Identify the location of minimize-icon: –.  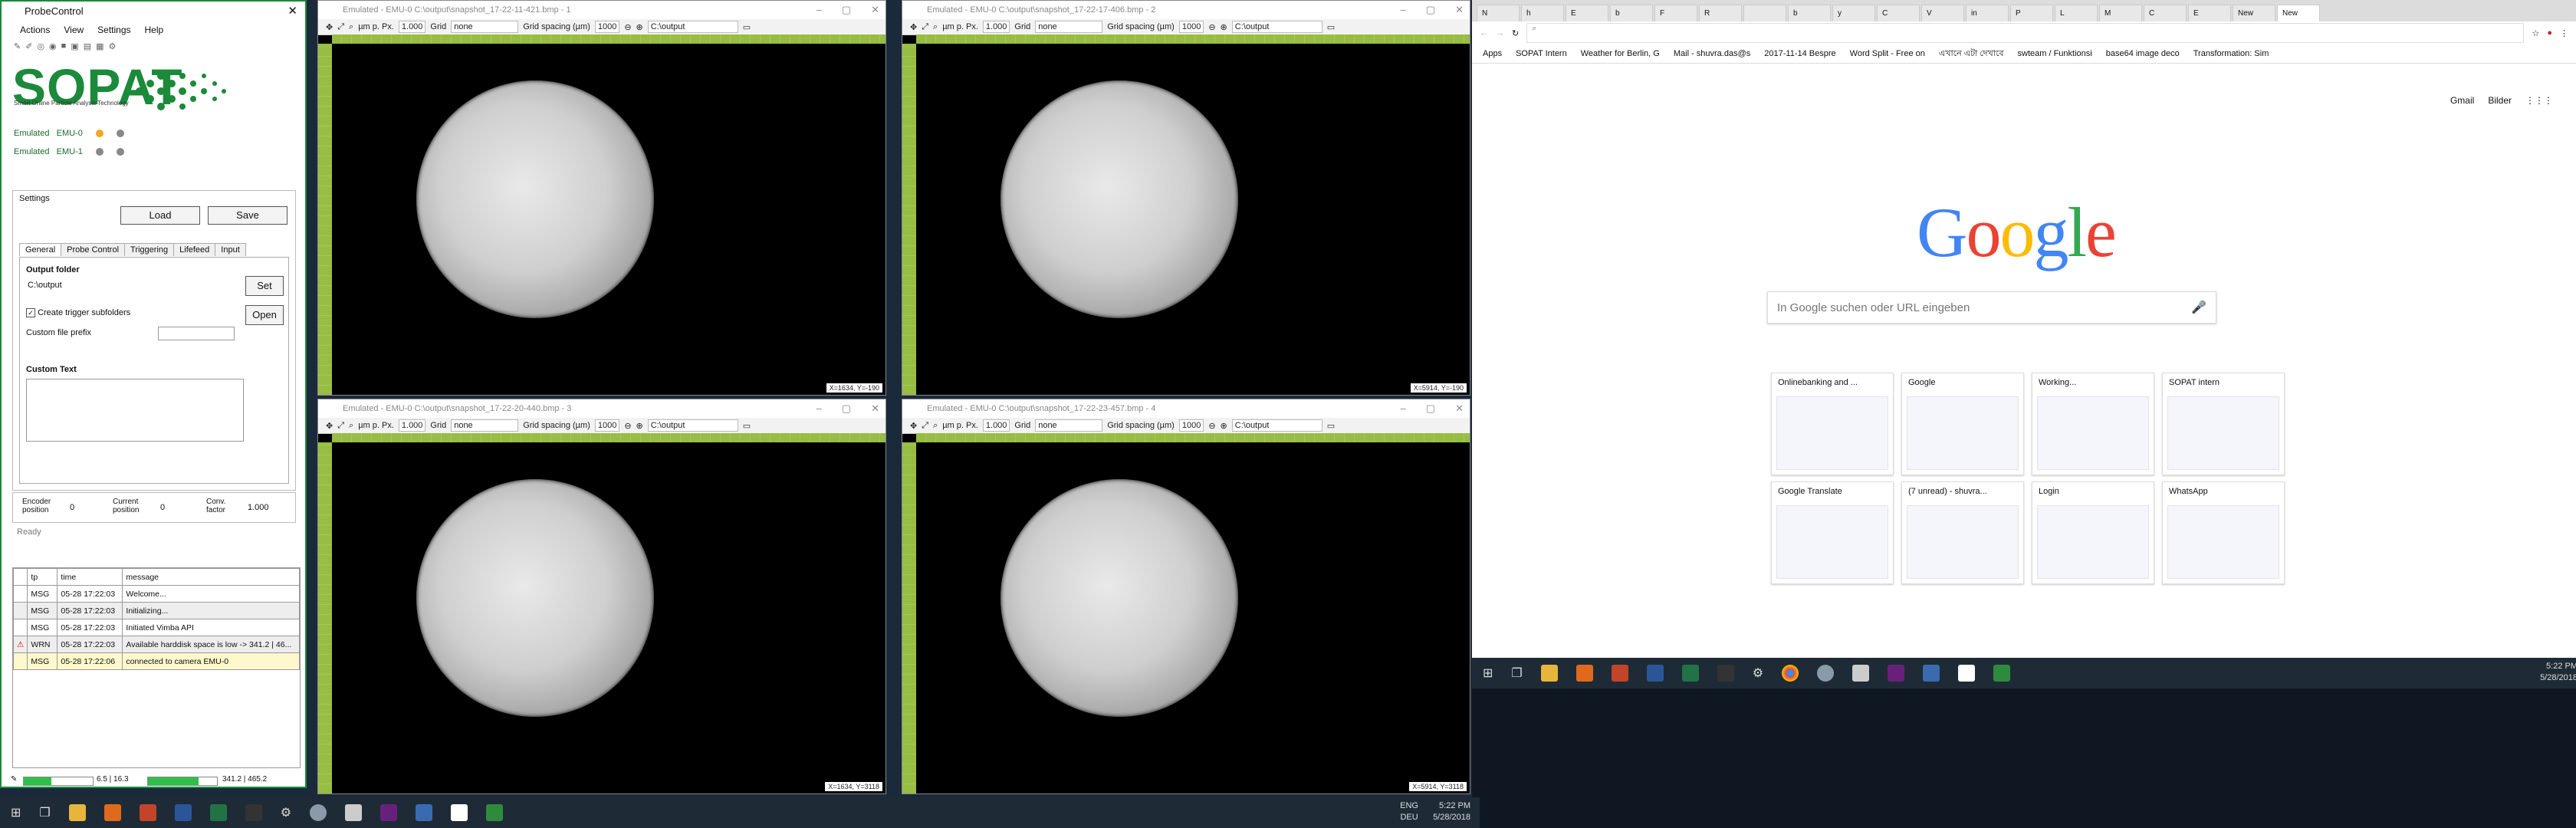
(1403, 10).